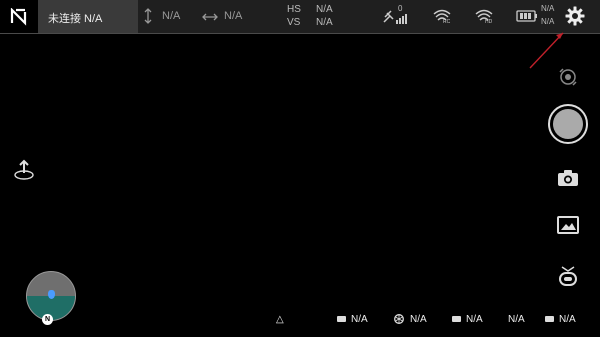  What do you see at coordinates (549, 319) in the screenshot?
I see `storage-badge-icon` at bounding box center [549, 319].